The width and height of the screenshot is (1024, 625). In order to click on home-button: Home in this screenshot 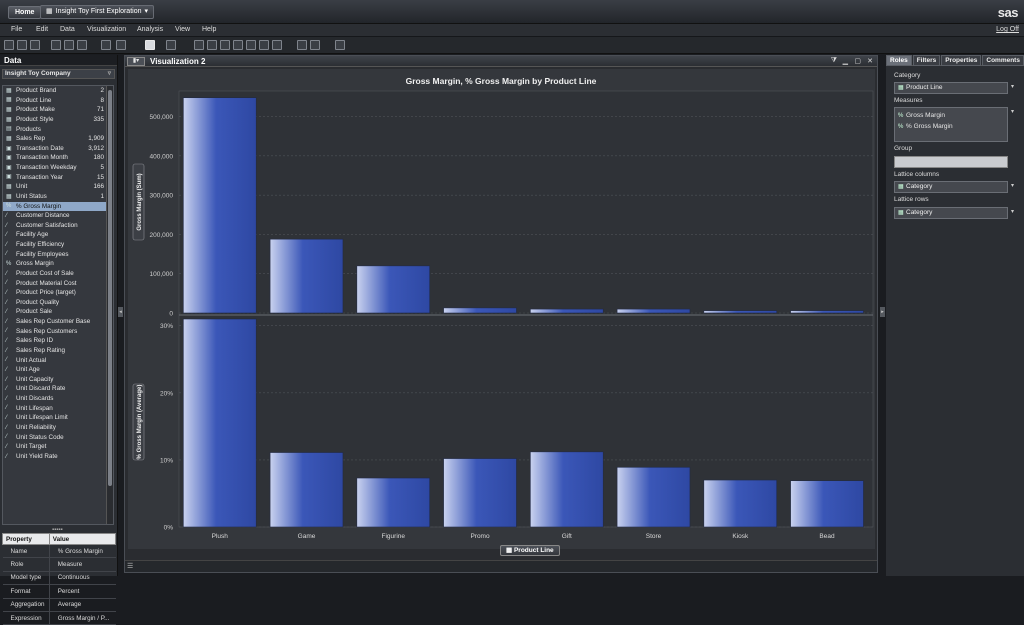, I will do `click(25, 12)`.